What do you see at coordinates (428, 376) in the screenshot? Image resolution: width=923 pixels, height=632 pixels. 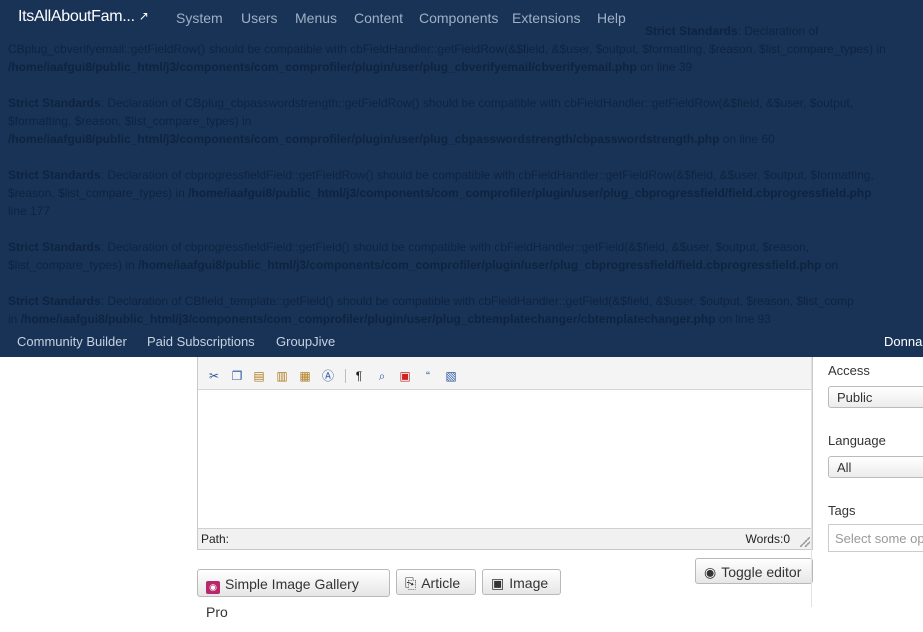 I see `blockquote-icon: “` at bounding box center [428, 376].